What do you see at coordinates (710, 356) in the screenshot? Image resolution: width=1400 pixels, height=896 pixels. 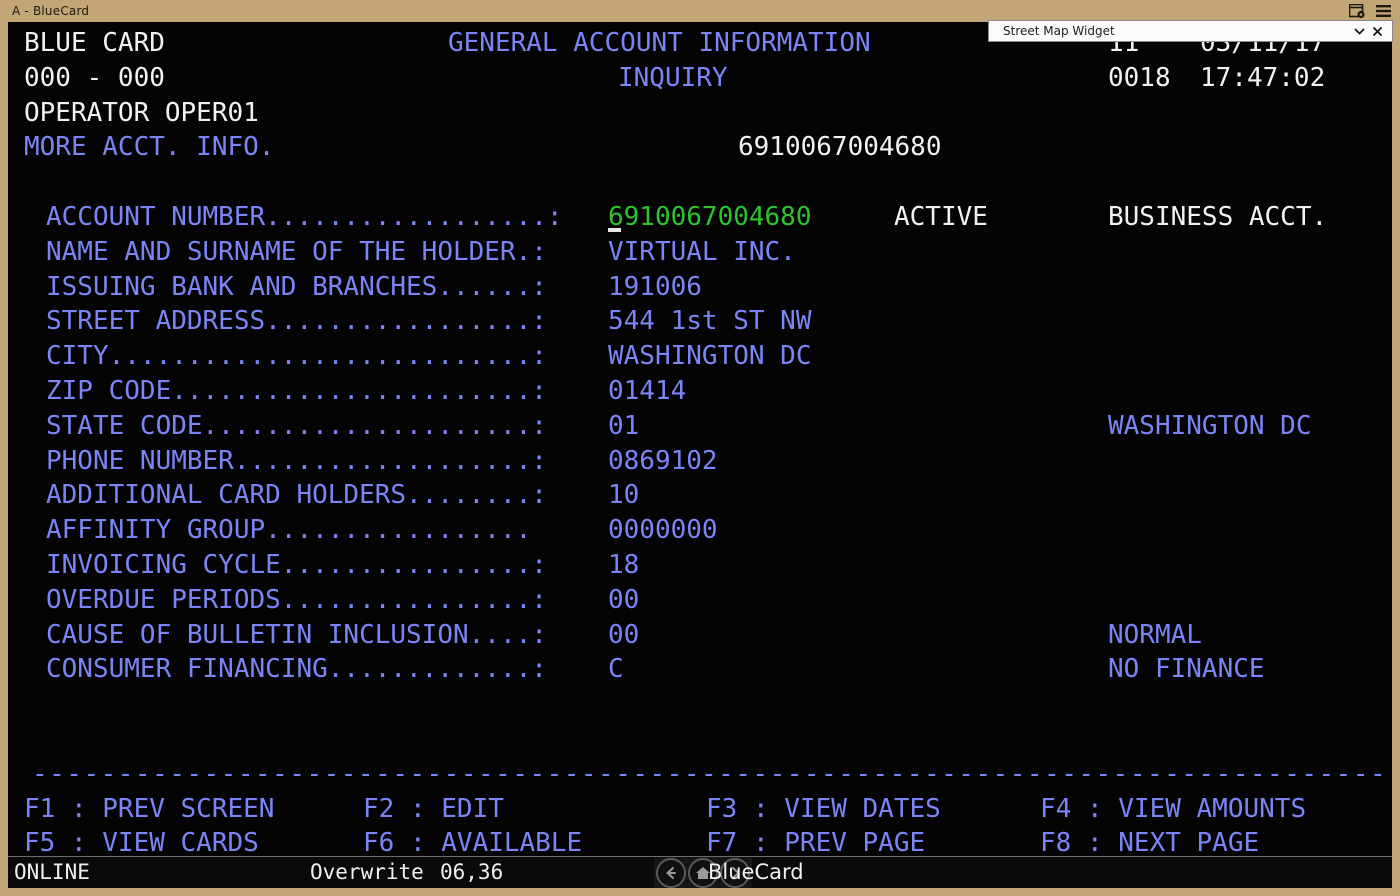 I see `field-value: WASHINGTON DC` at bounding box center [710, 356].